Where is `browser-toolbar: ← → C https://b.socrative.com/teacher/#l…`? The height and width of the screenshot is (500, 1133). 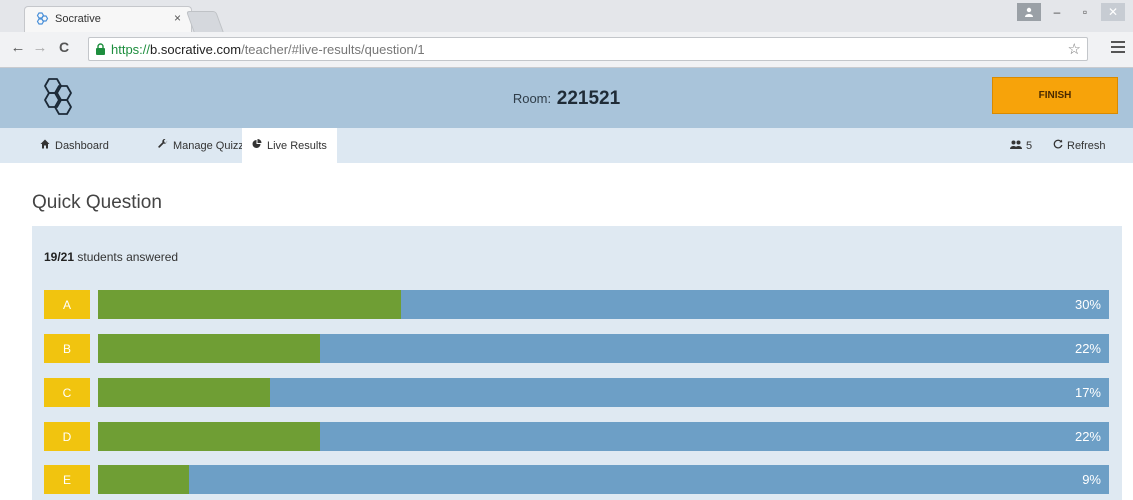
browser-toolbar: ← → C https://b.socrative.com/teacher/#l… is located at coordinates (566, 50).